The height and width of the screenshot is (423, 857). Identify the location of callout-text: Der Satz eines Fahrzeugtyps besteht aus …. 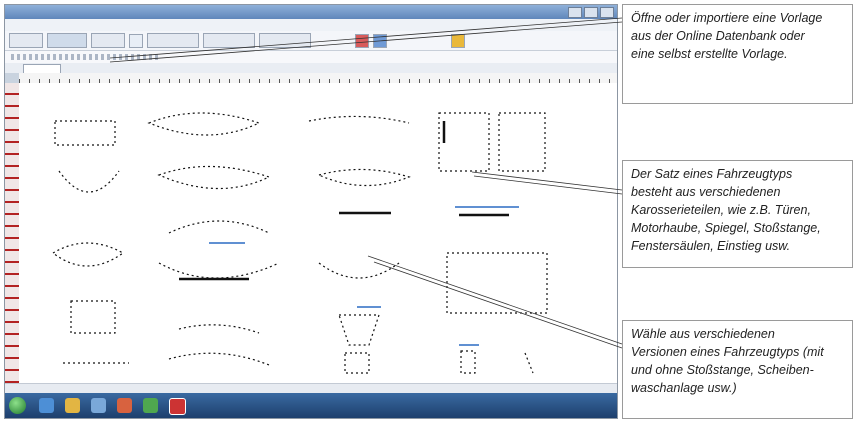
(726, 210).